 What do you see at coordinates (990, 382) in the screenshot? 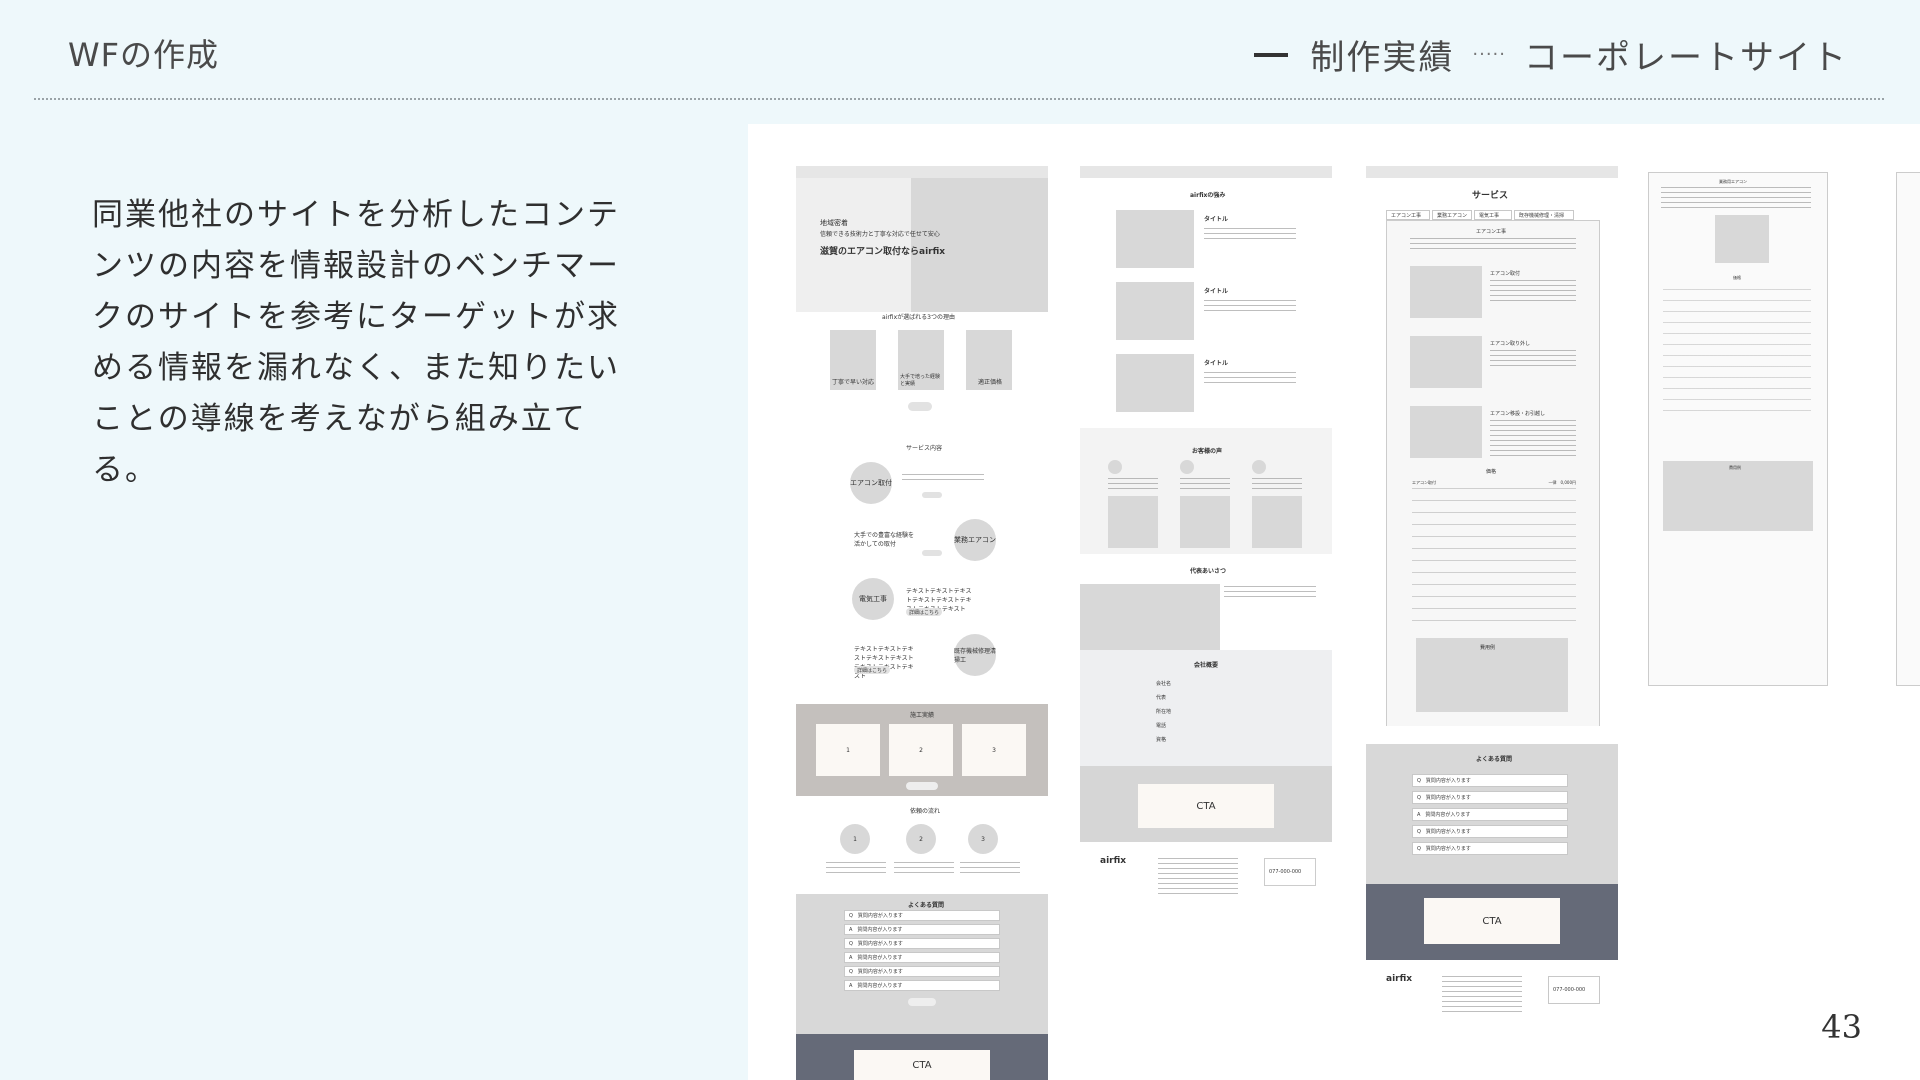
I see `wf-reason3: 適正価格` at bounding box center [990, 382].